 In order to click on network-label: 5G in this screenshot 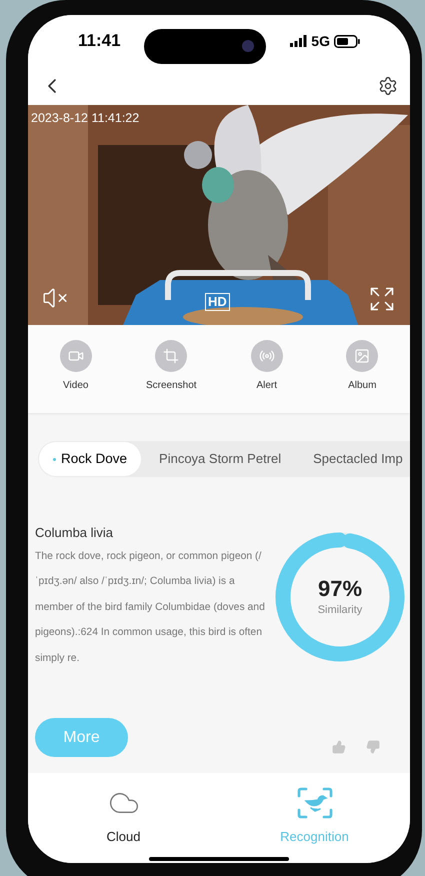, I will do `click(320, 41)`.